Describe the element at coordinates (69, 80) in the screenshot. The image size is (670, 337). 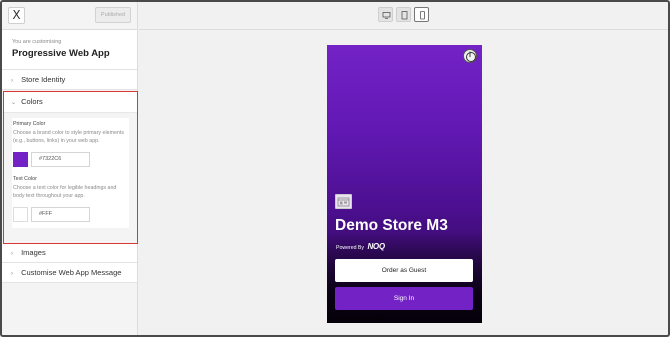
I see `section-store-identity: › Store Identity` at that location.